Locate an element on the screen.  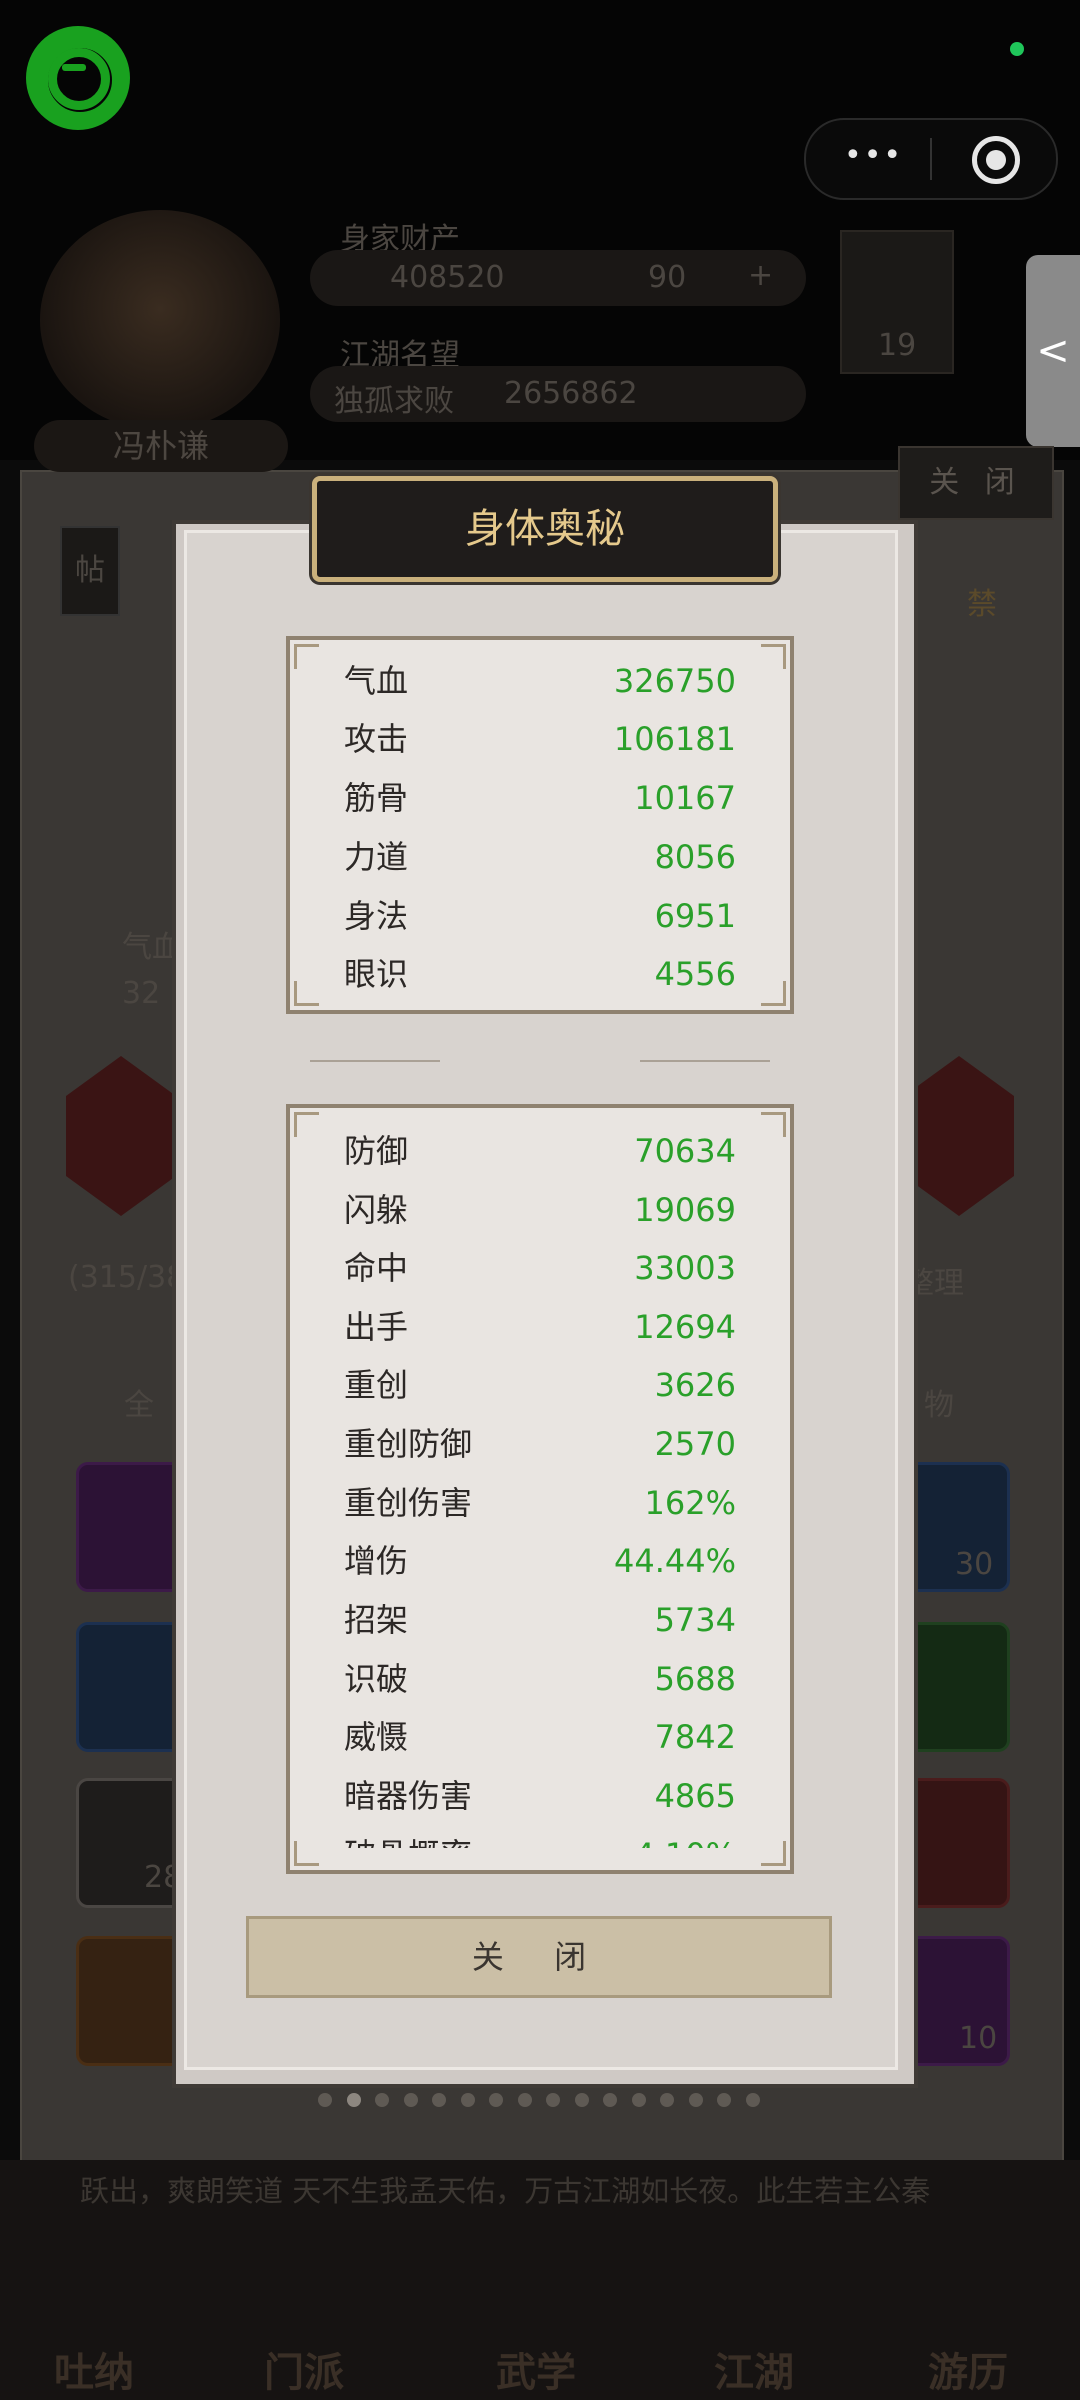
stat-label: 身法 is located at coordinates (376, 916).